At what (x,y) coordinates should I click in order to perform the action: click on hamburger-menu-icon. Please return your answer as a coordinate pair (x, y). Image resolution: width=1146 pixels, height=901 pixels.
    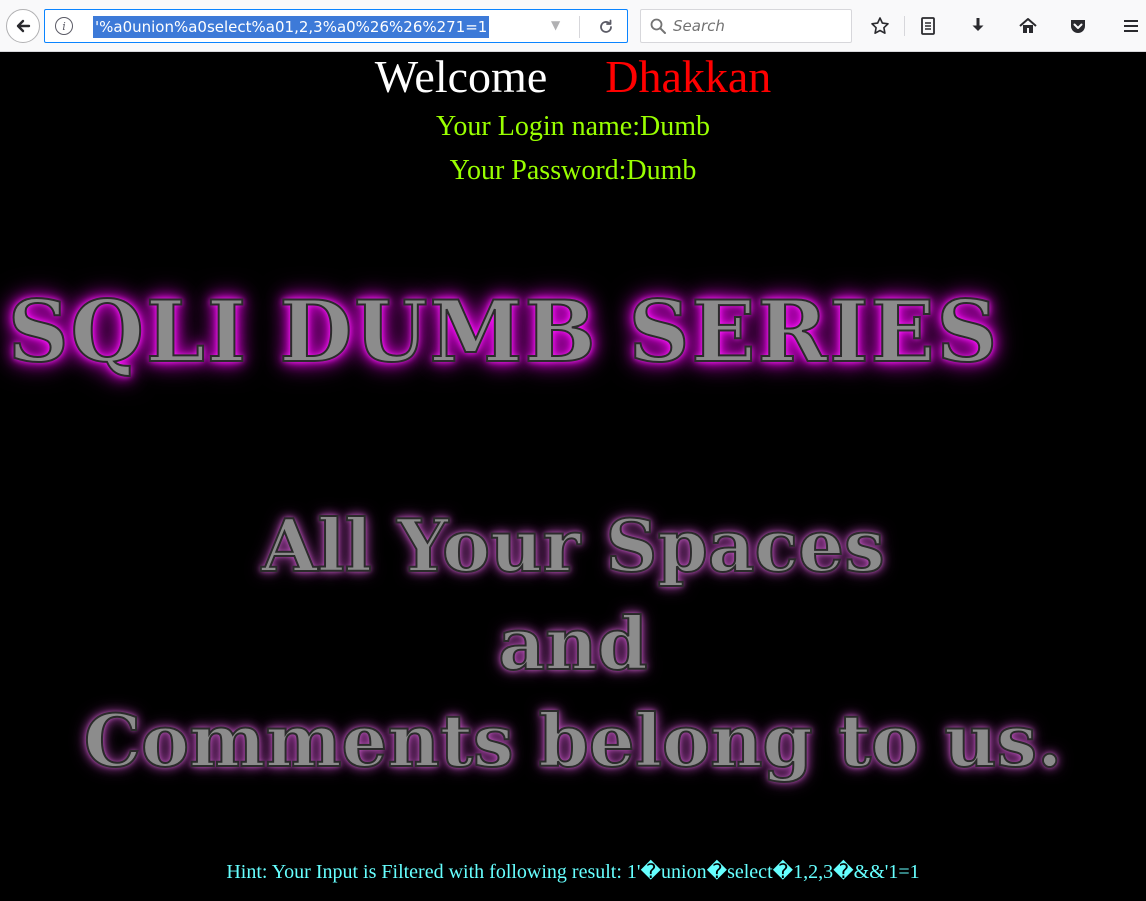
    Looking at the image, I should click on (1131, 26).